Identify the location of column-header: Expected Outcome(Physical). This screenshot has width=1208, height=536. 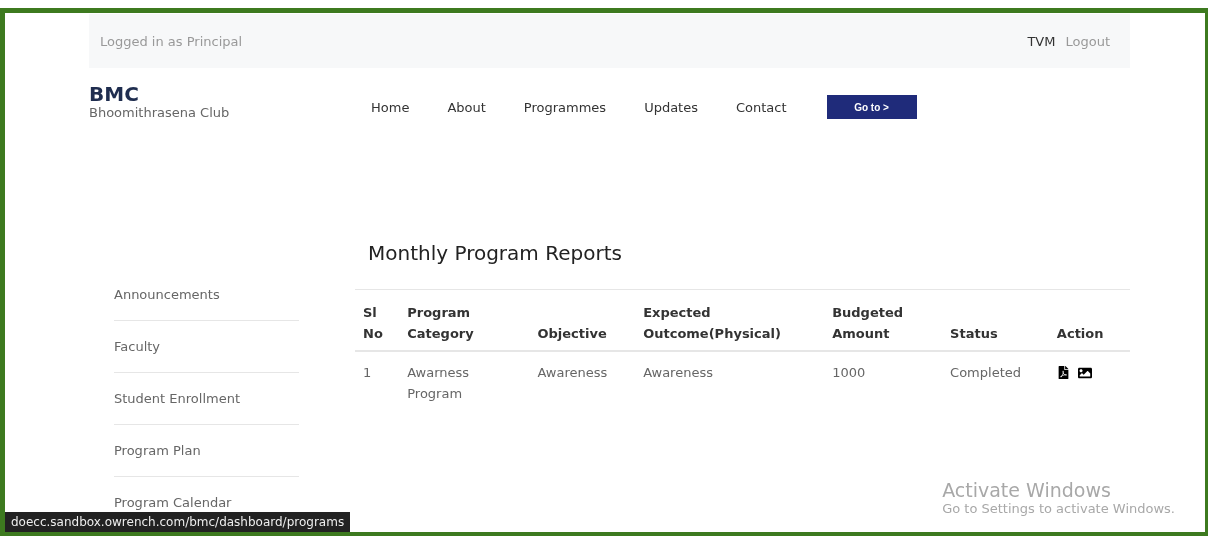
(730, 320).